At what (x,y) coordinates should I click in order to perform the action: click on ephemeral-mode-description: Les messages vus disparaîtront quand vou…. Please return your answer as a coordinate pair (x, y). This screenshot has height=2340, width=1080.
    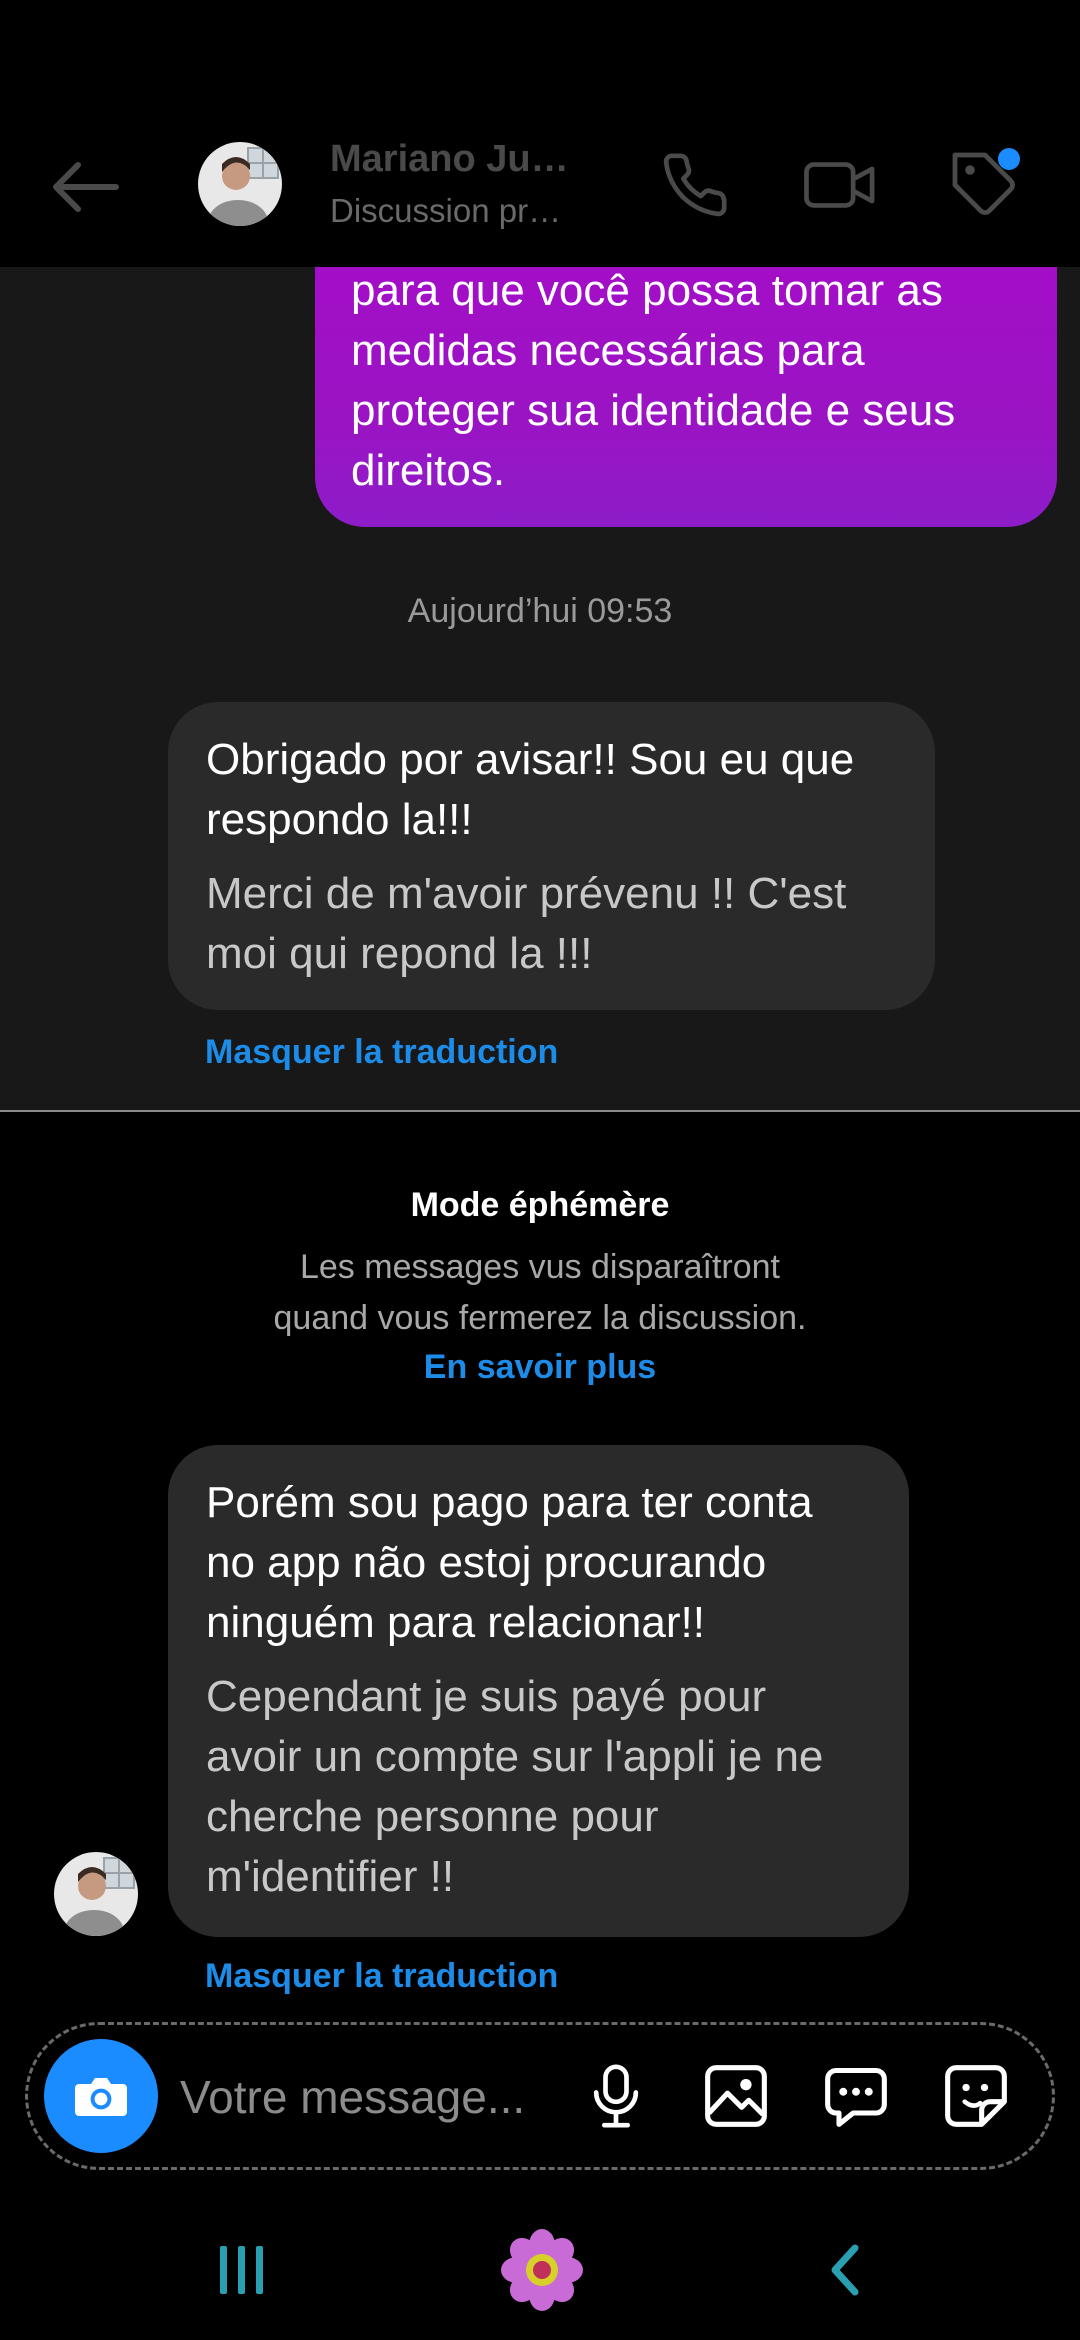
    Looking at the image, I should click on (540, 1293).